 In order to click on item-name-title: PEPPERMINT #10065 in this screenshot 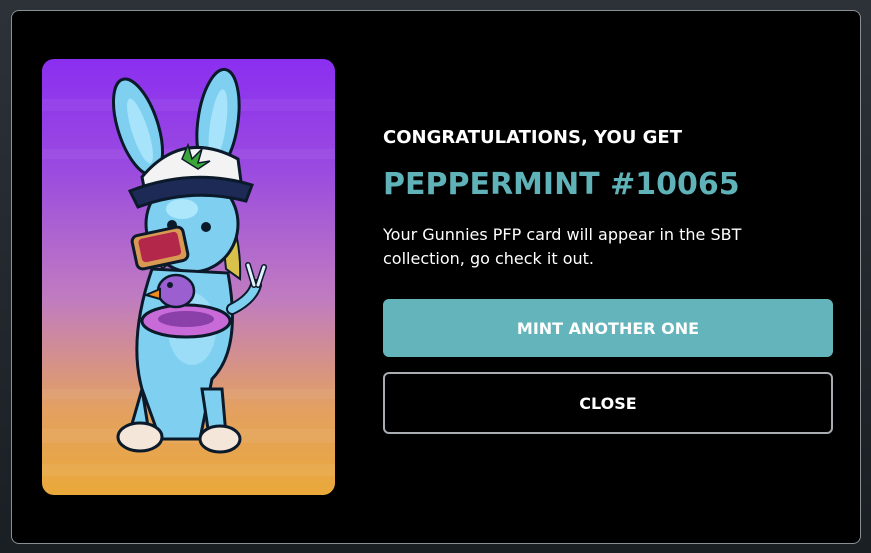, I will do `click(561, 184)`.